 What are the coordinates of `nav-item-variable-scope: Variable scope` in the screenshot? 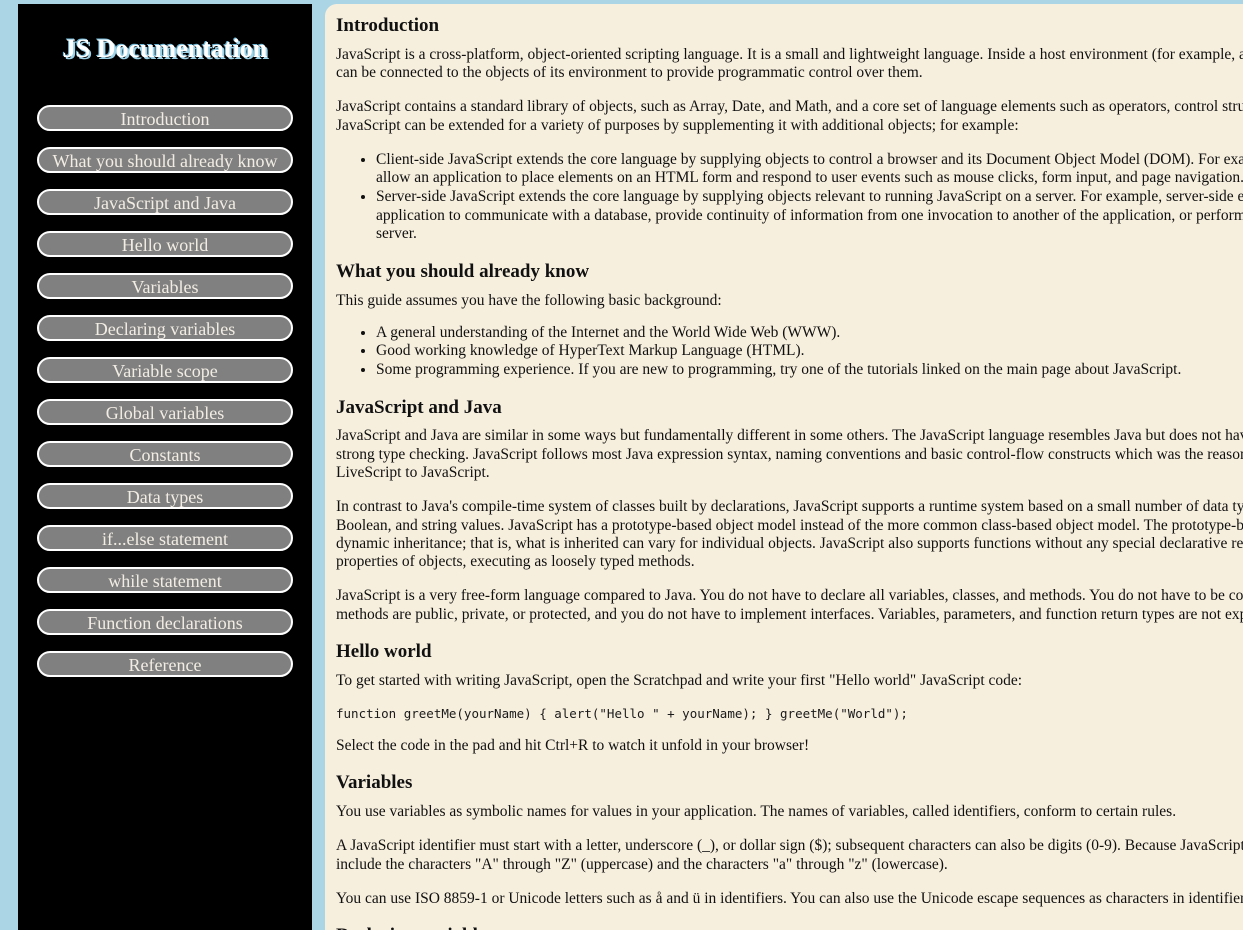 It's located at (165, 369).